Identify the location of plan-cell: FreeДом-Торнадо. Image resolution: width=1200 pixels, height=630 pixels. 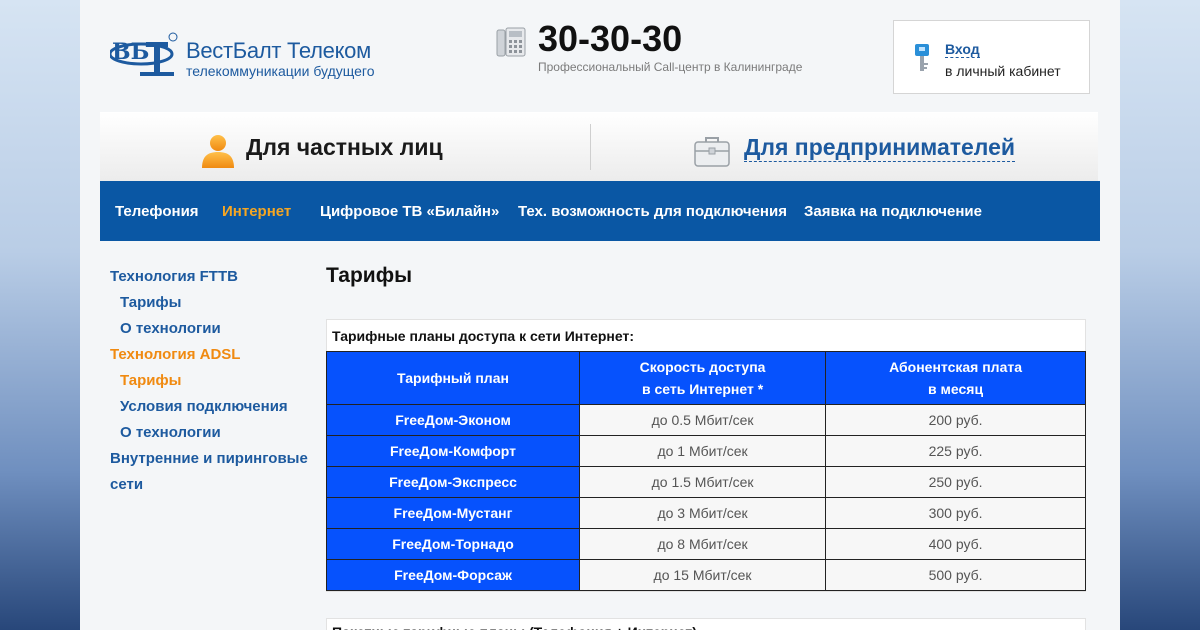
(453, 544).